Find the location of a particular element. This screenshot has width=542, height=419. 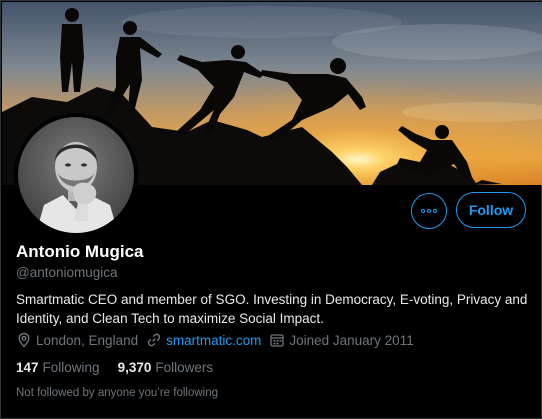

avatar is located at coordinates (76, 175).